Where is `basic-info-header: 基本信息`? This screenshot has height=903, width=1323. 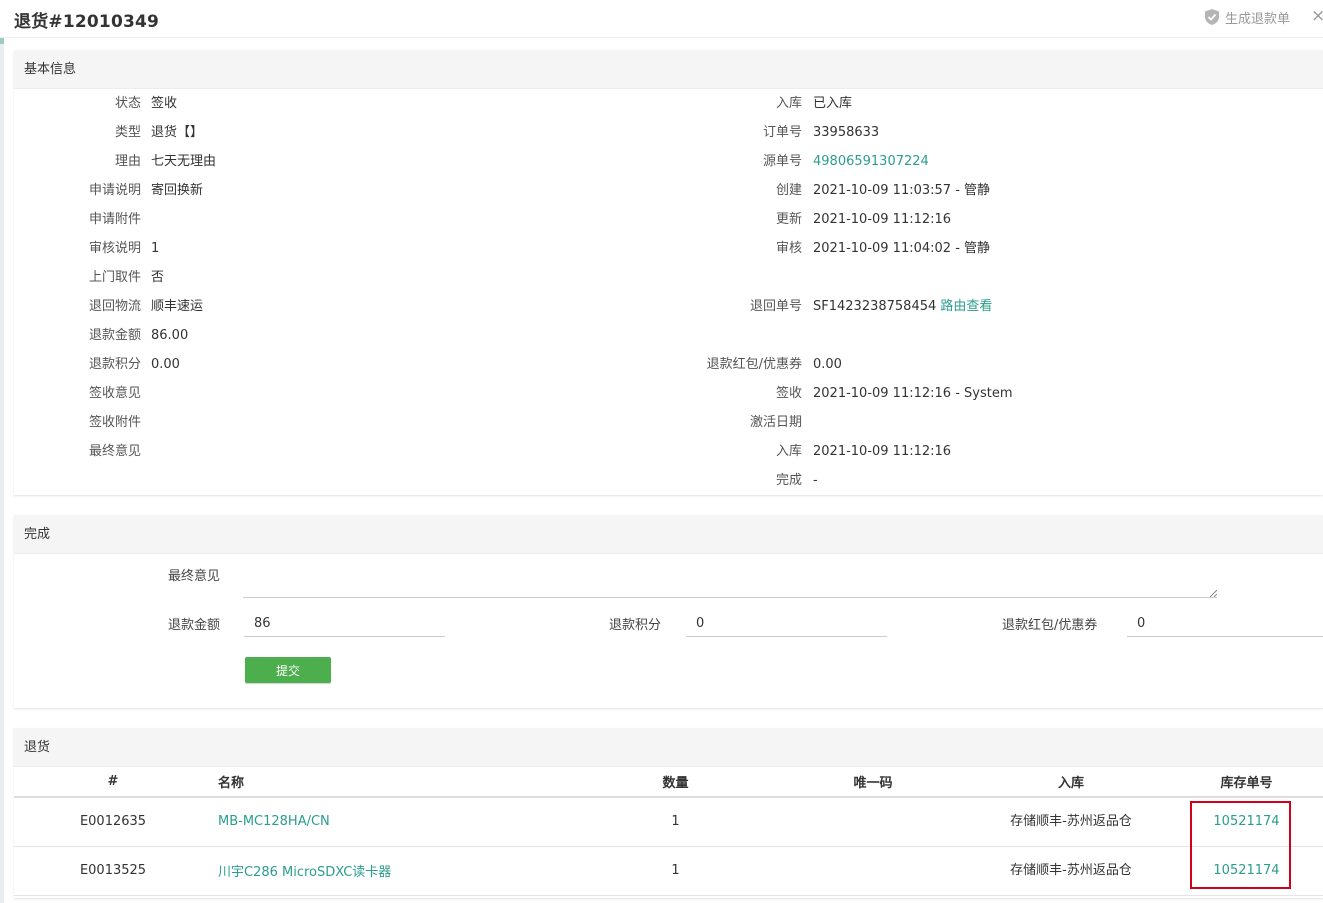 basic-info-header: 基本信息 is located at coordinates (668, 69).